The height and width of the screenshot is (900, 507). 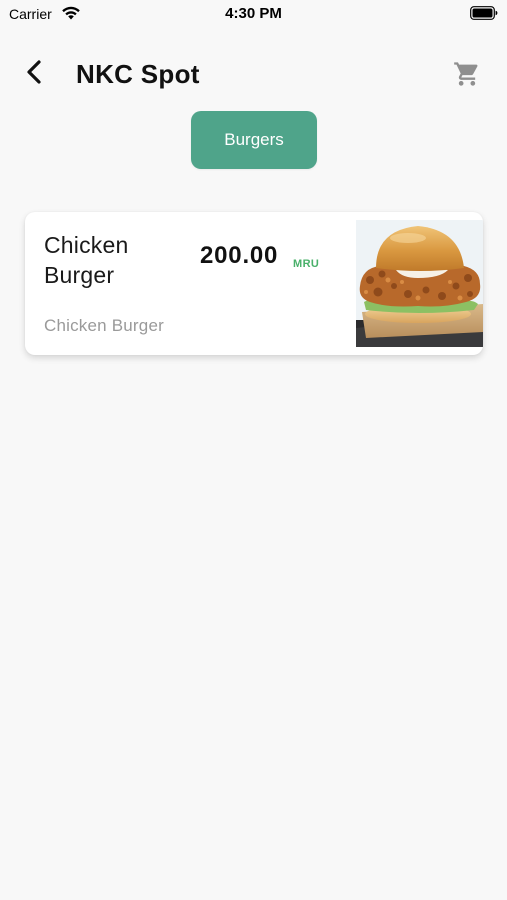 I want to click on app-header: NKC Spot, so click(x=253, y=75).